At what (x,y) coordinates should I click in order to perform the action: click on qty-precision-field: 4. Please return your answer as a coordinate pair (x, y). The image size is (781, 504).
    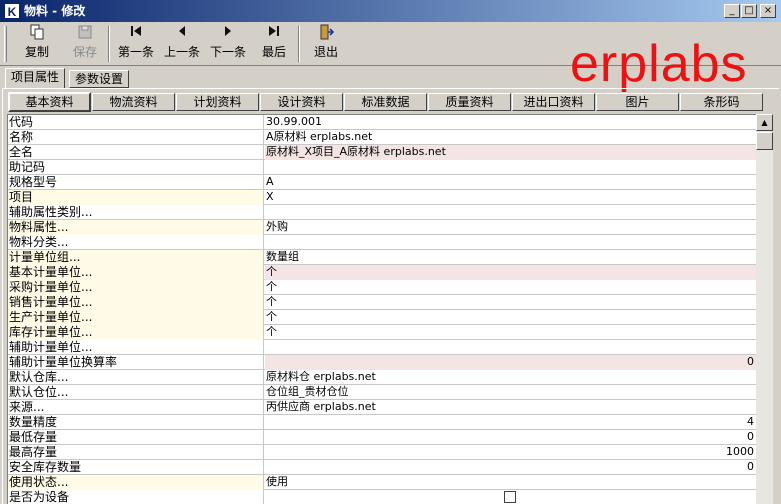
    Looking at the image, I should click on (510, 422).